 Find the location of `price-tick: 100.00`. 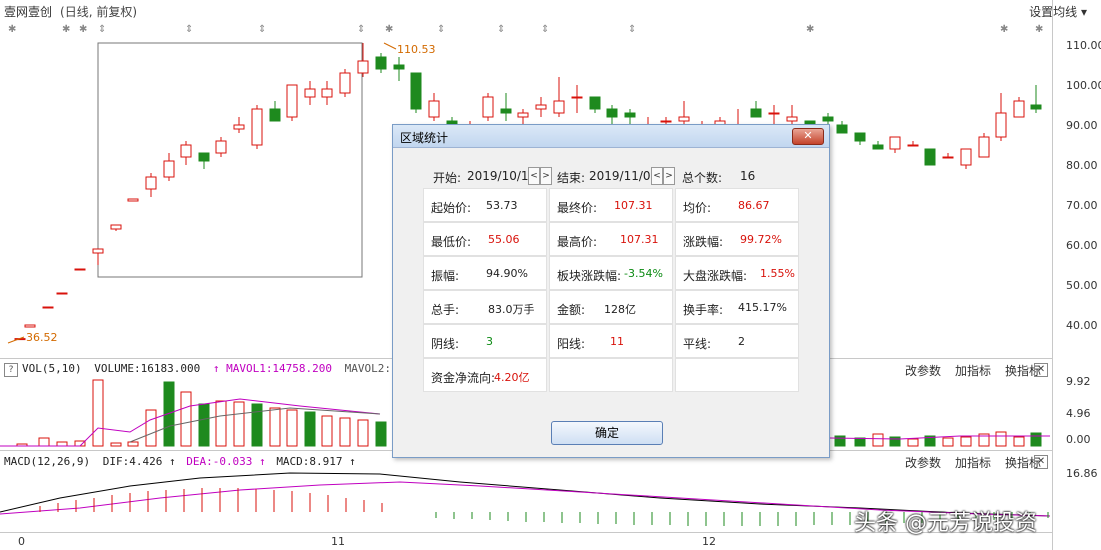

price-tick: 100.00 is located at coordinates (1083, 85).